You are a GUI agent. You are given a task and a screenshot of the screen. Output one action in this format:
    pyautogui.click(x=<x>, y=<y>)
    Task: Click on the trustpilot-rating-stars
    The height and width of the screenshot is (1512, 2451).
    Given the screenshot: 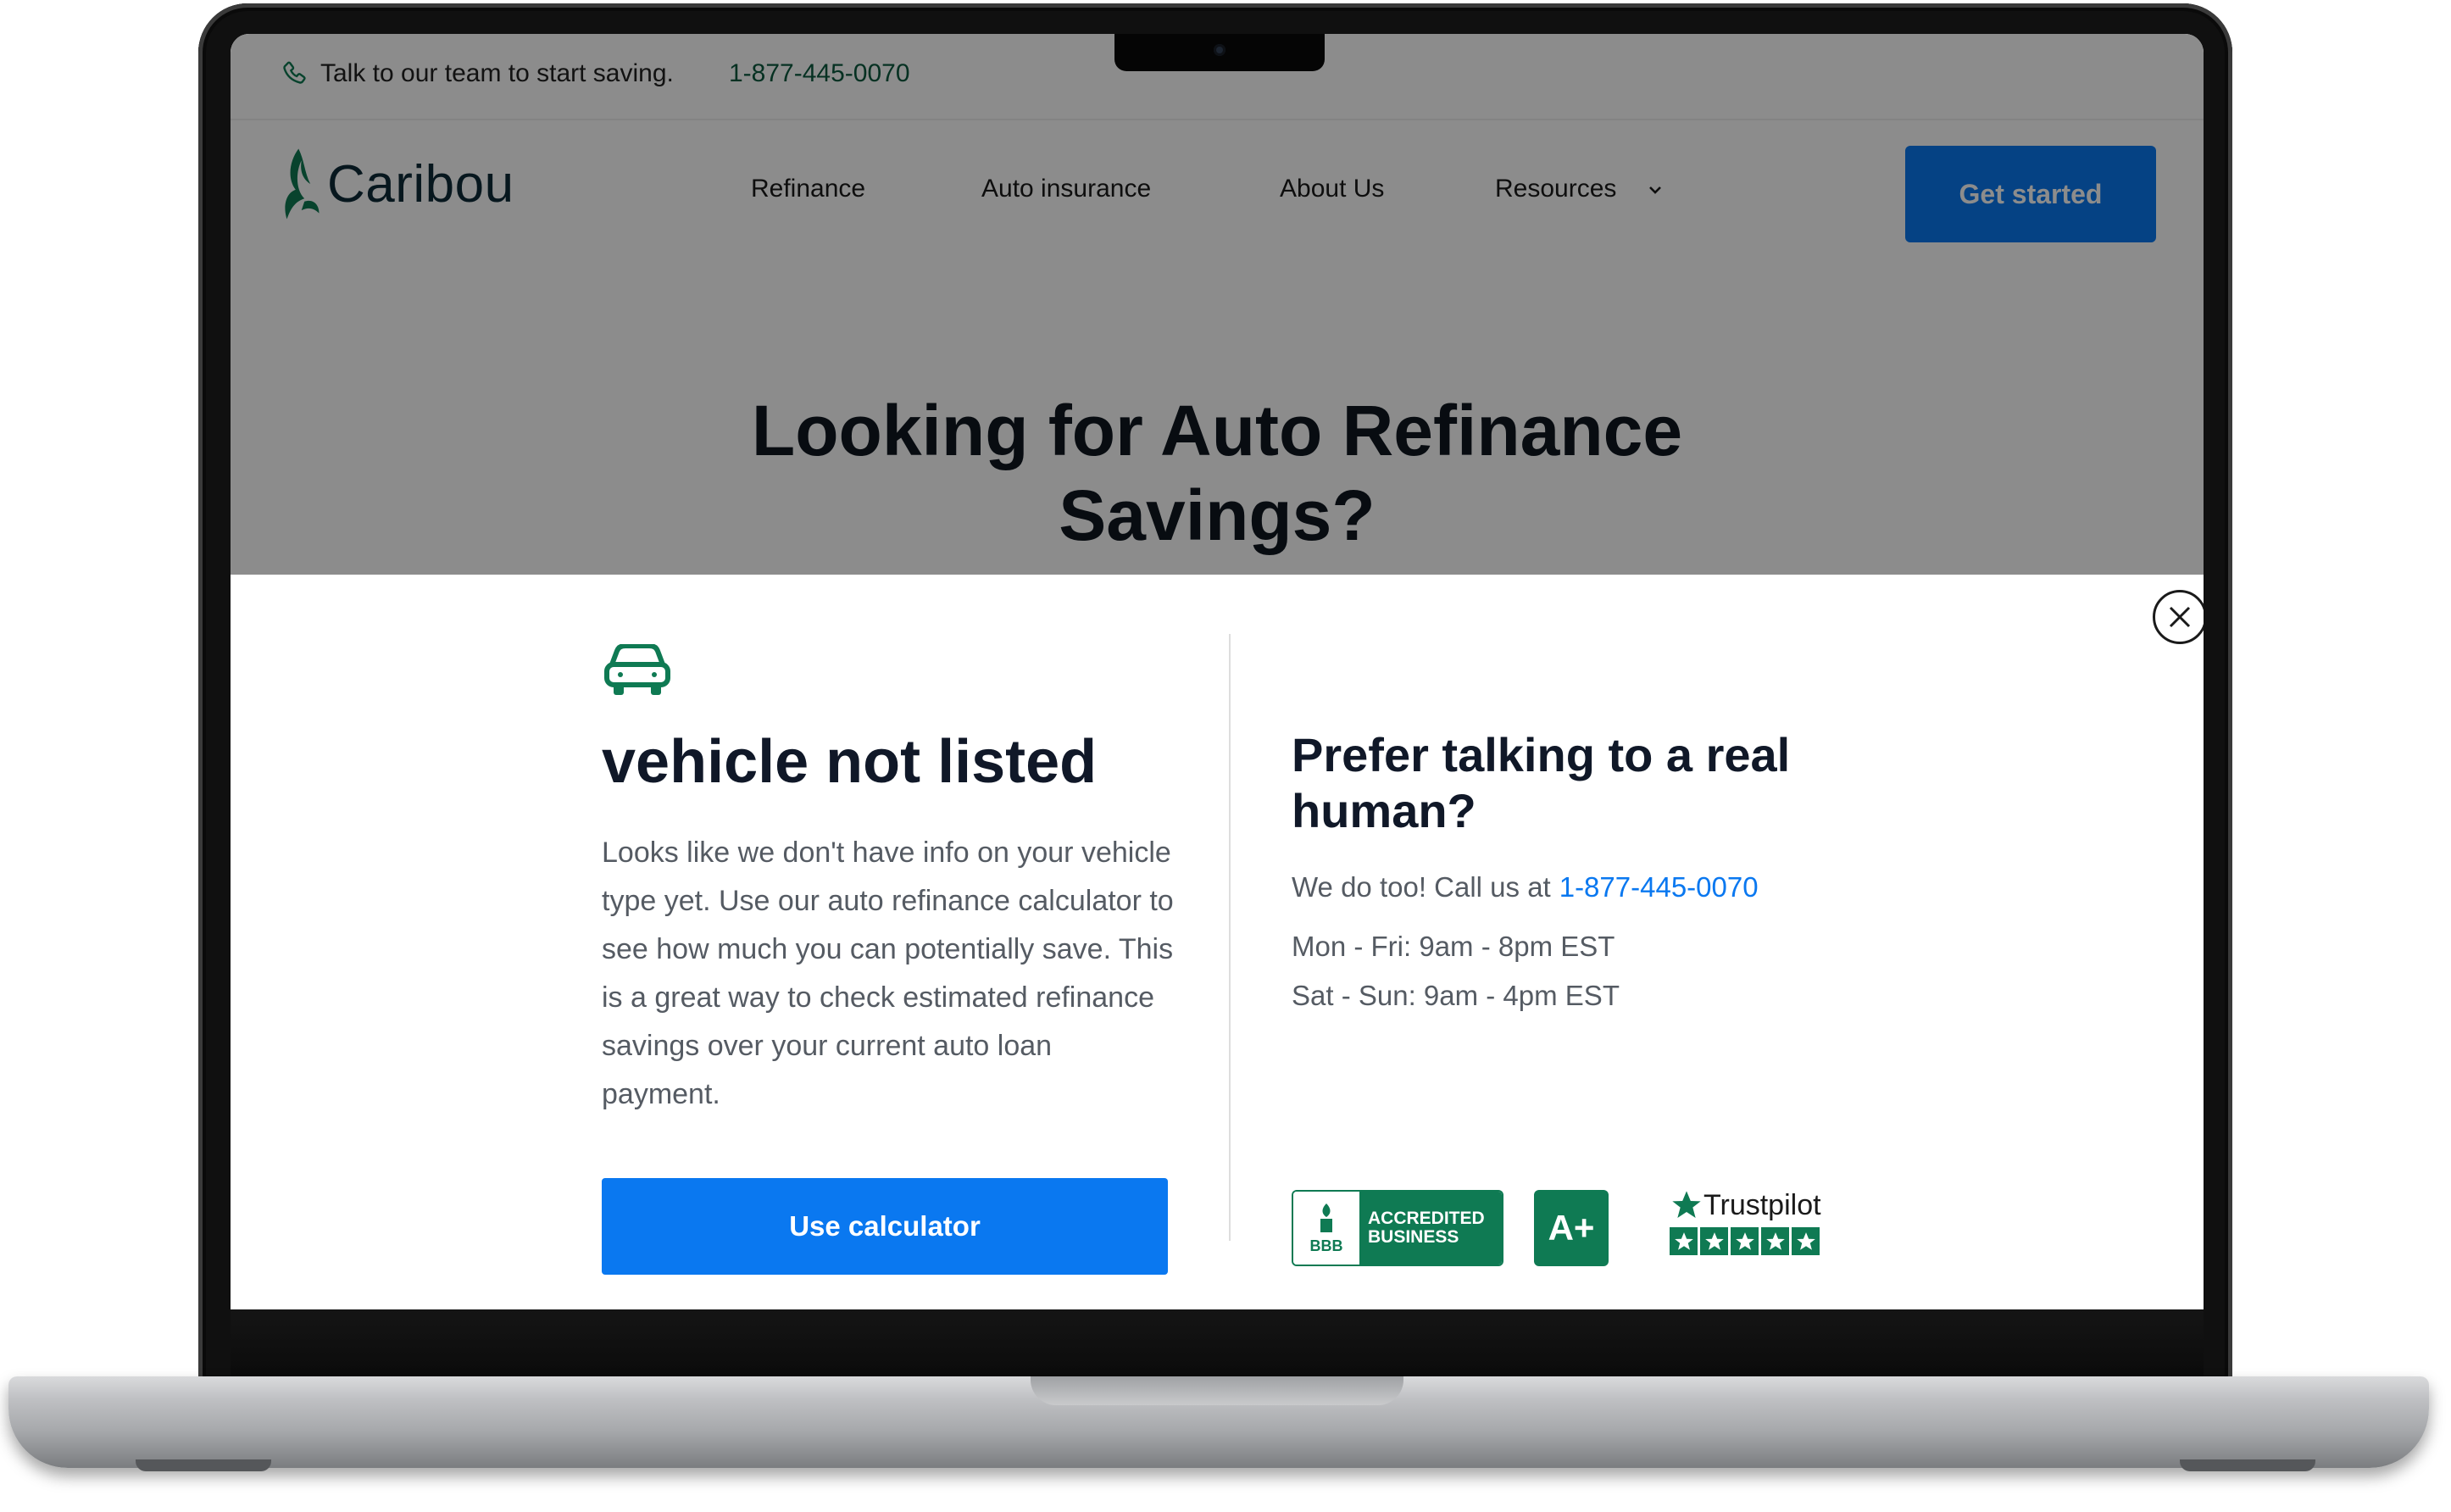 What is the action you would take?
    pyautogui.click(x=1746, y=1241)
    